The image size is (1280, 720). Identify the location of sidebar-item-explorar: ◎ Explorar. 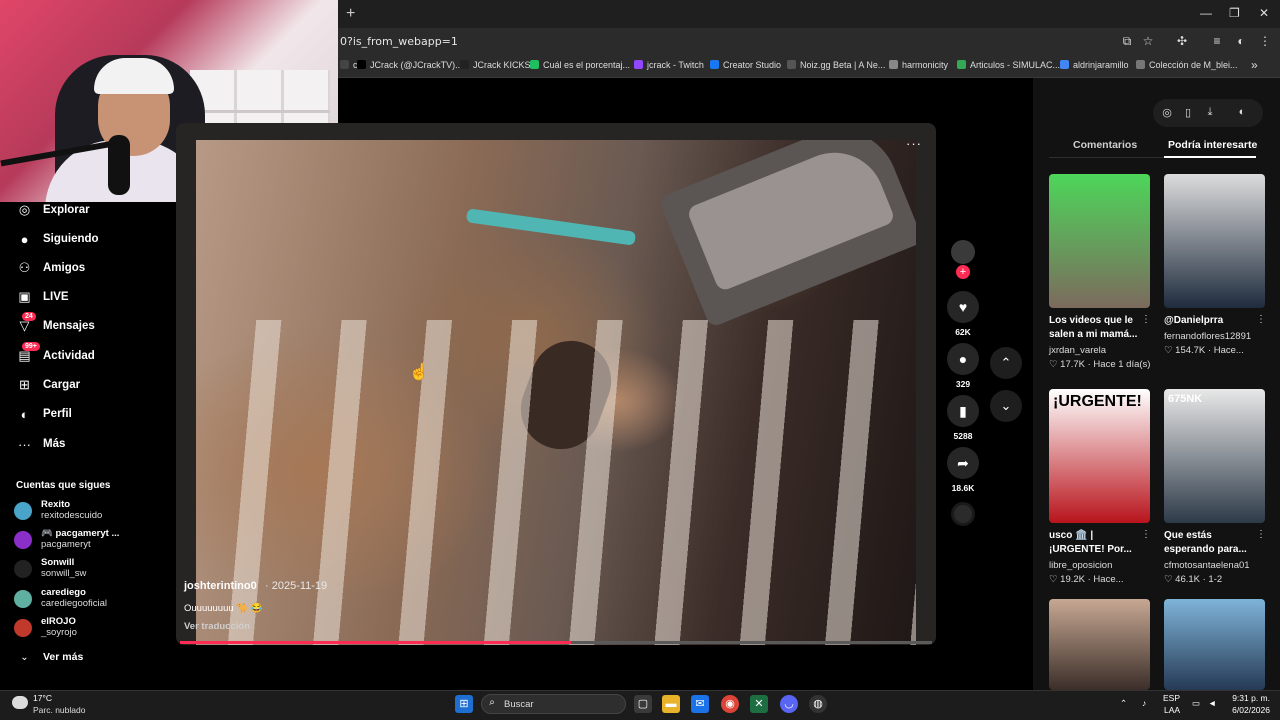
(53, 210).